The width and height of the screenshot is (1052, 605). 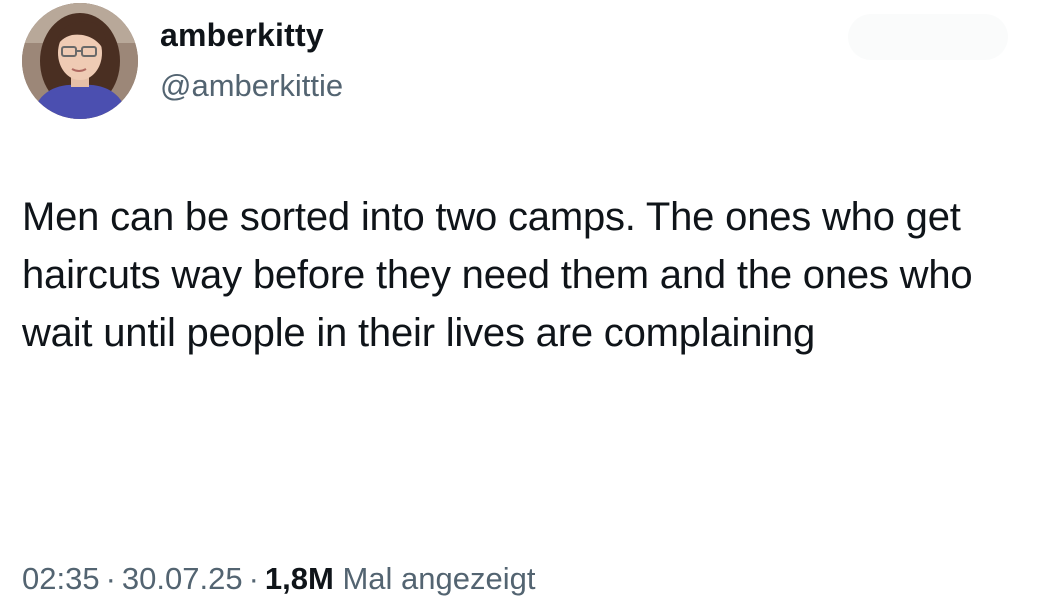 What do you see at coordinates (251, 86) in the screenshot?
I see `user-handle: @amberkittie` at bounding box center [251, 86].